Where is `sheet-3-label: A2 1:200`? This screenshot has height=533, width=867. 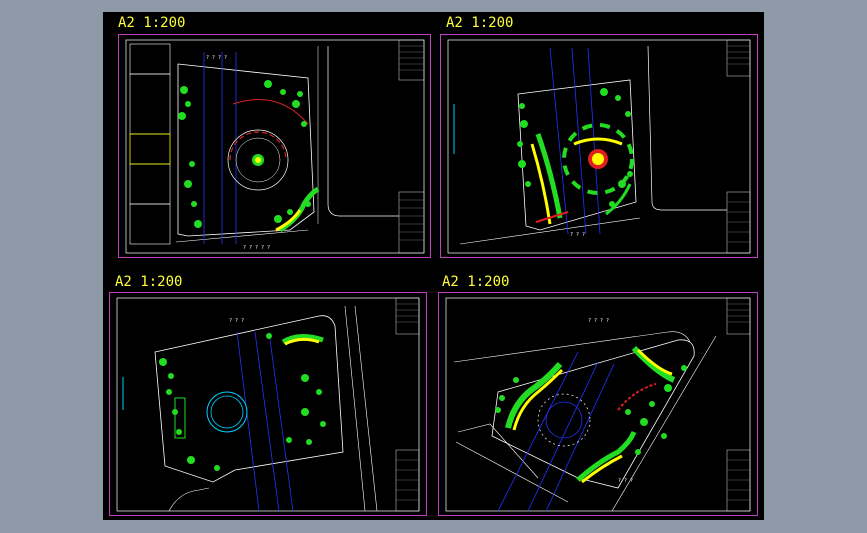 sheet-3-label: A2 1:200 is located at coordinates (149, 282).